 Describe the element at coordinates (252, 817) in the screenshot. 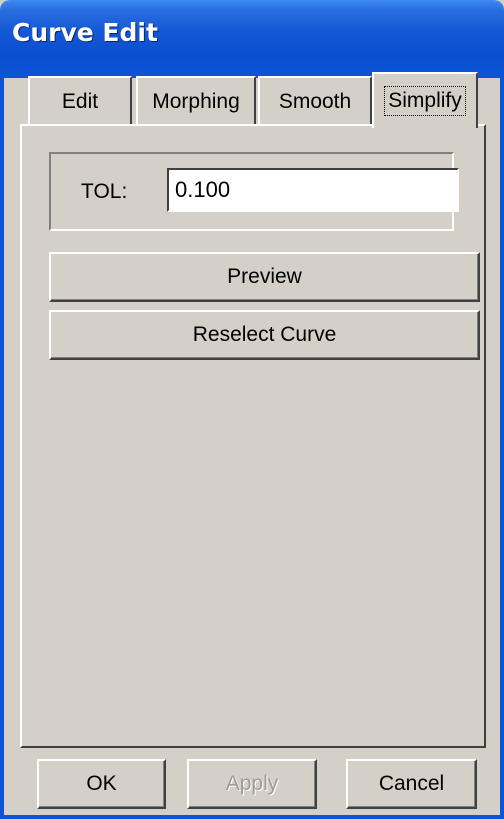

I see `window-frame-bottom` at that location.